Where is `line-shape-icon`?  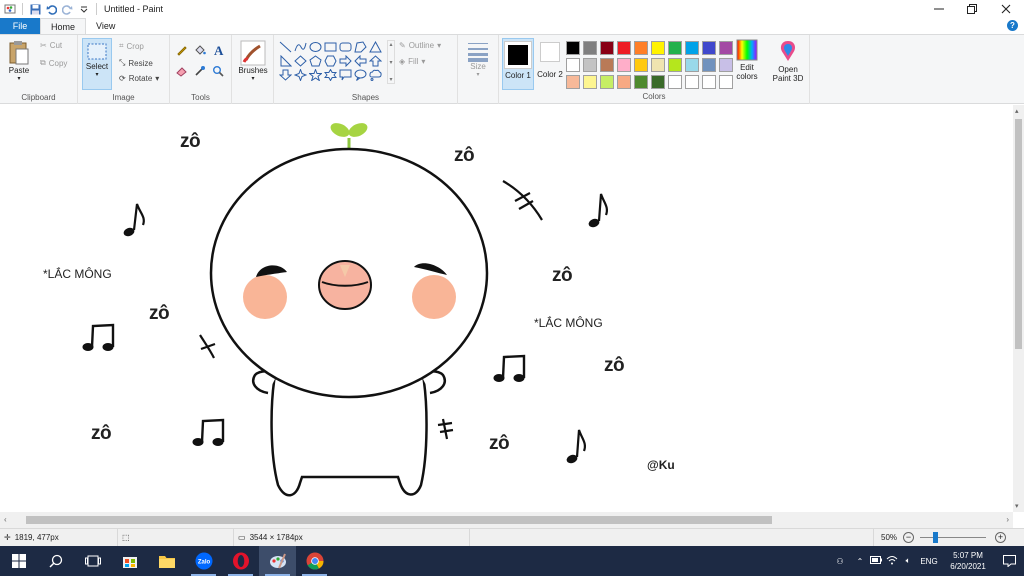
line-shape-icon is located at coordinates (285, 47).